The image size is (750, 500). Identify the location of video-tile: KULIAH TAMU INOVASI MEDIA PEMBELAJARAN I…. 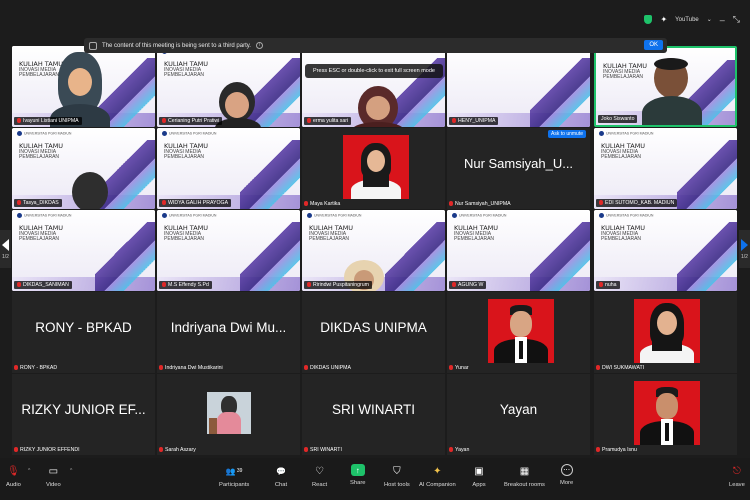
(83, 86).